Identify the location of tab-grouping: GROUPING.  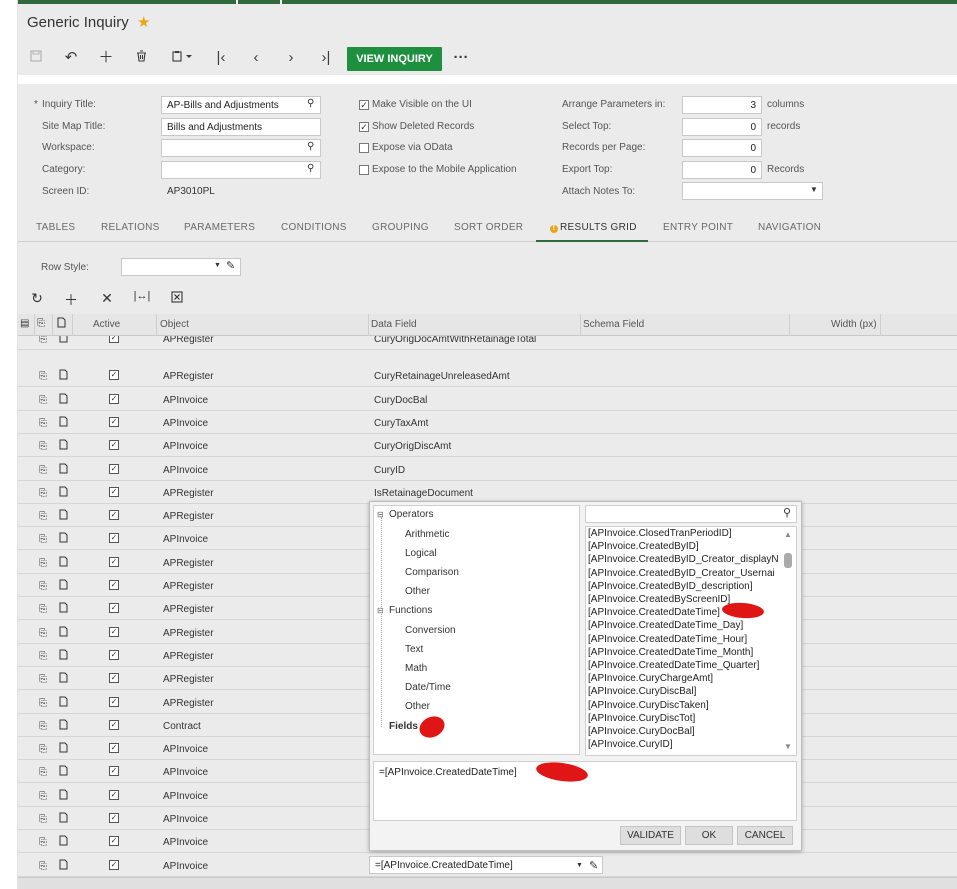
(400, 227).